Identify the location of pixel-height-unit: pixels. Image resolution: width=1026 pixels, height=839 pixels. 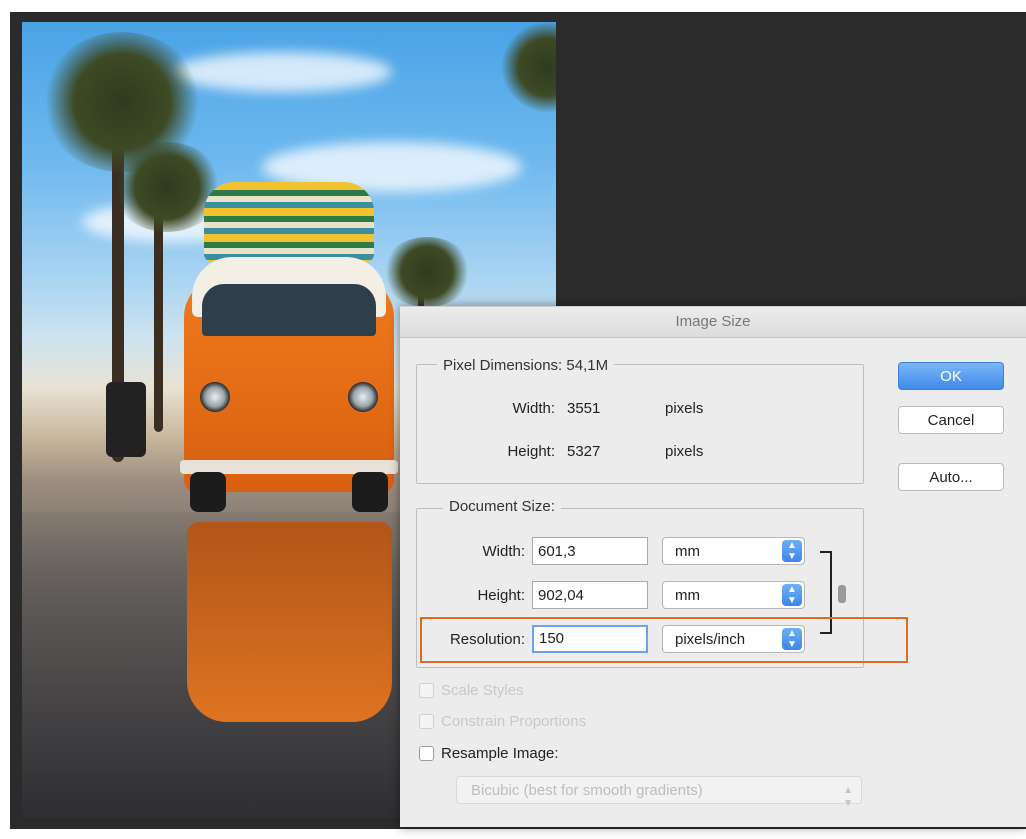
(684, 451).